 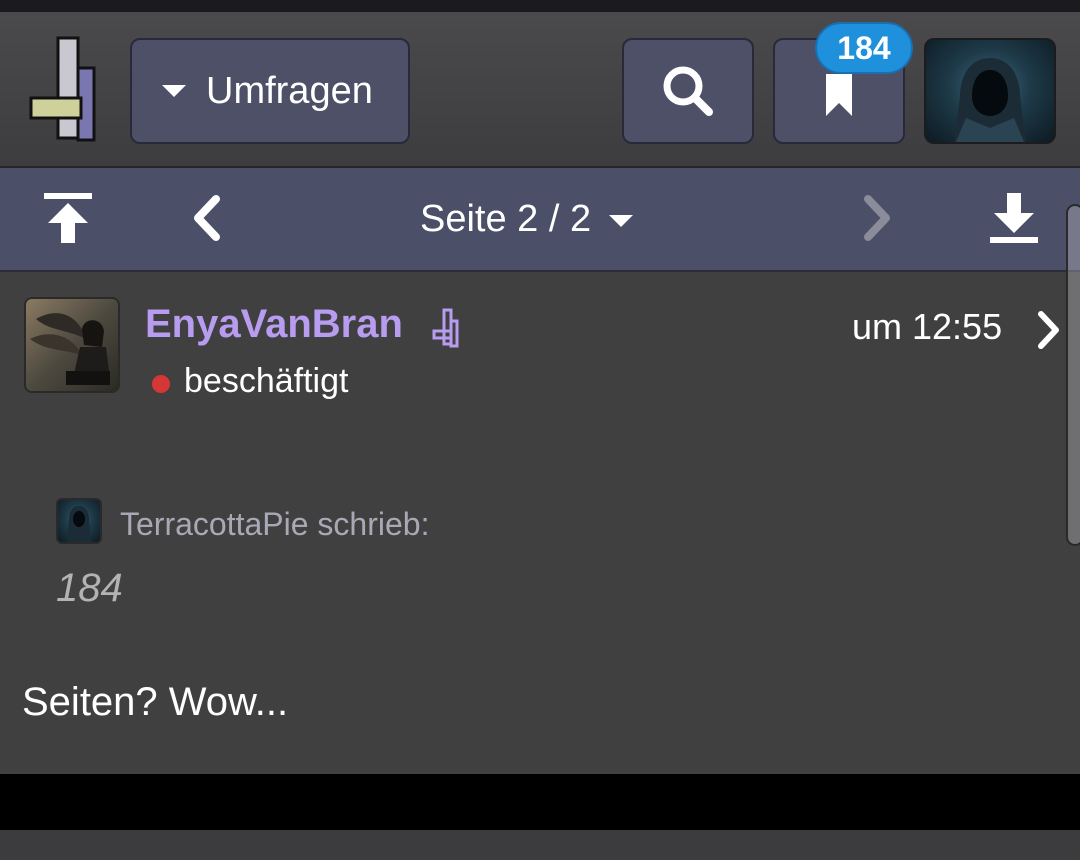 What do you see at coordinates (506, 218) in the screenshot?
I see `page-selector-label: Seite 2 / 2` at bounding box center [506, 218].